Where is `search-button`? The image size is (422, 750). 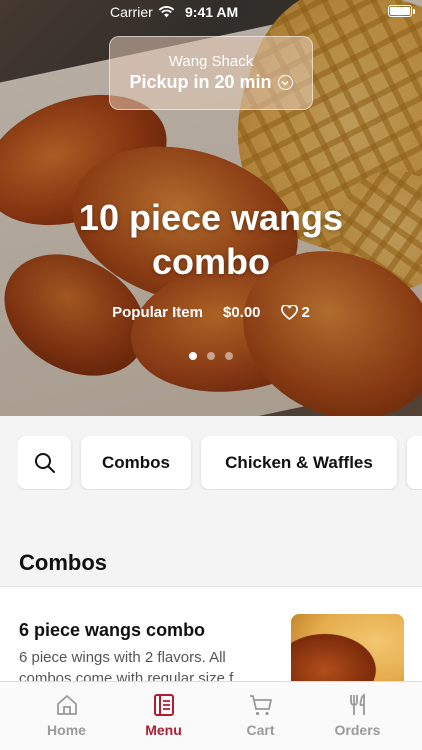 search-button is located at coordinates (44, 462).